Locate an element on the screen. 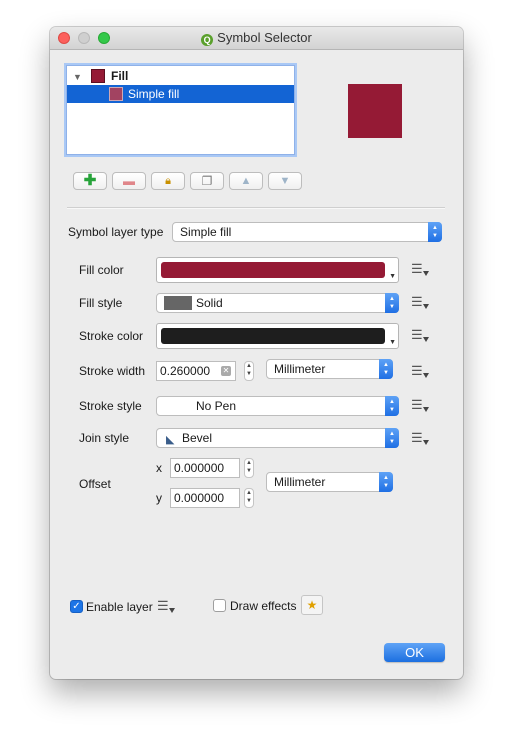 Image resolution: width=513 pixels, height=750 pixels. duplicate-layer-icon: ❐ is located at coordinates (207, 181).